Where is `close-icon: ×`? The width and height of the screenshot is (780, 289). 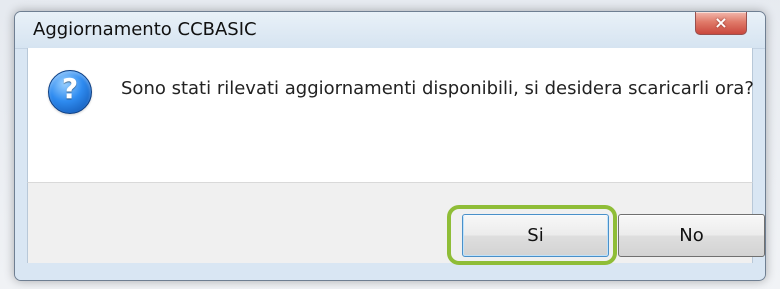
close-icon: × is located at coordinates (721, 22).